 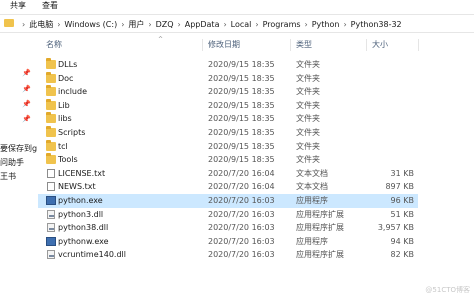 I want to click on file-name: vcruntime140.dll, so click(x=92, y=255).